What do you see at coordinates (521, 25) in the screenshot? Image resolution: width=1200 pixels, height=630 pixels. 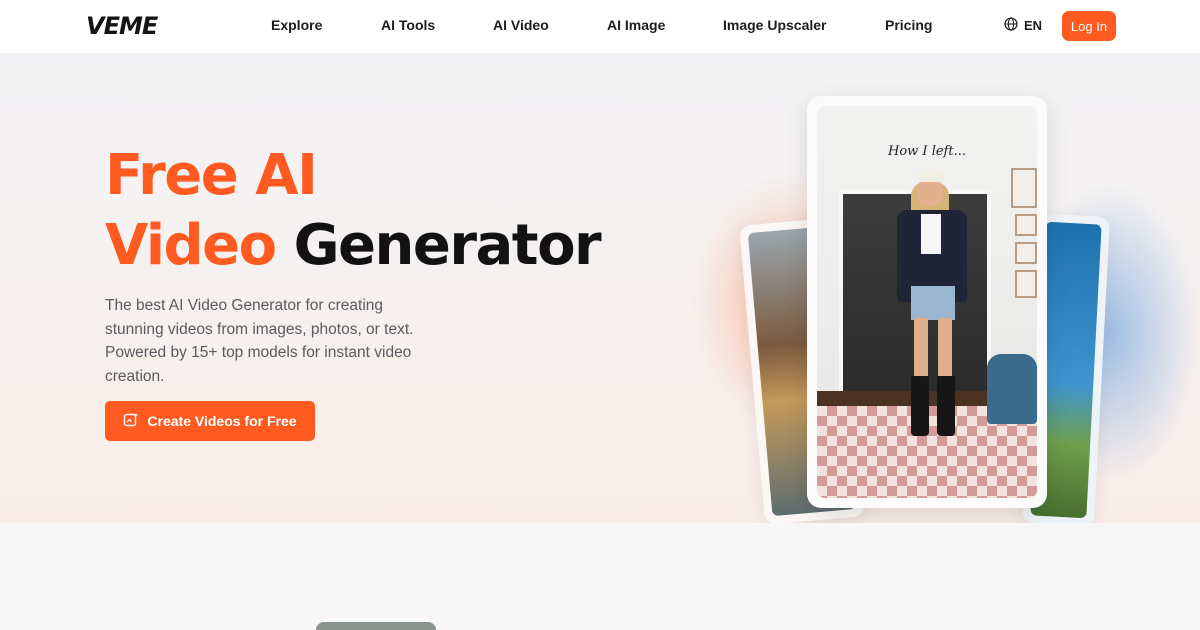 I see `nav-link-ai-video: AI Video` at bounding box center [521, 25].